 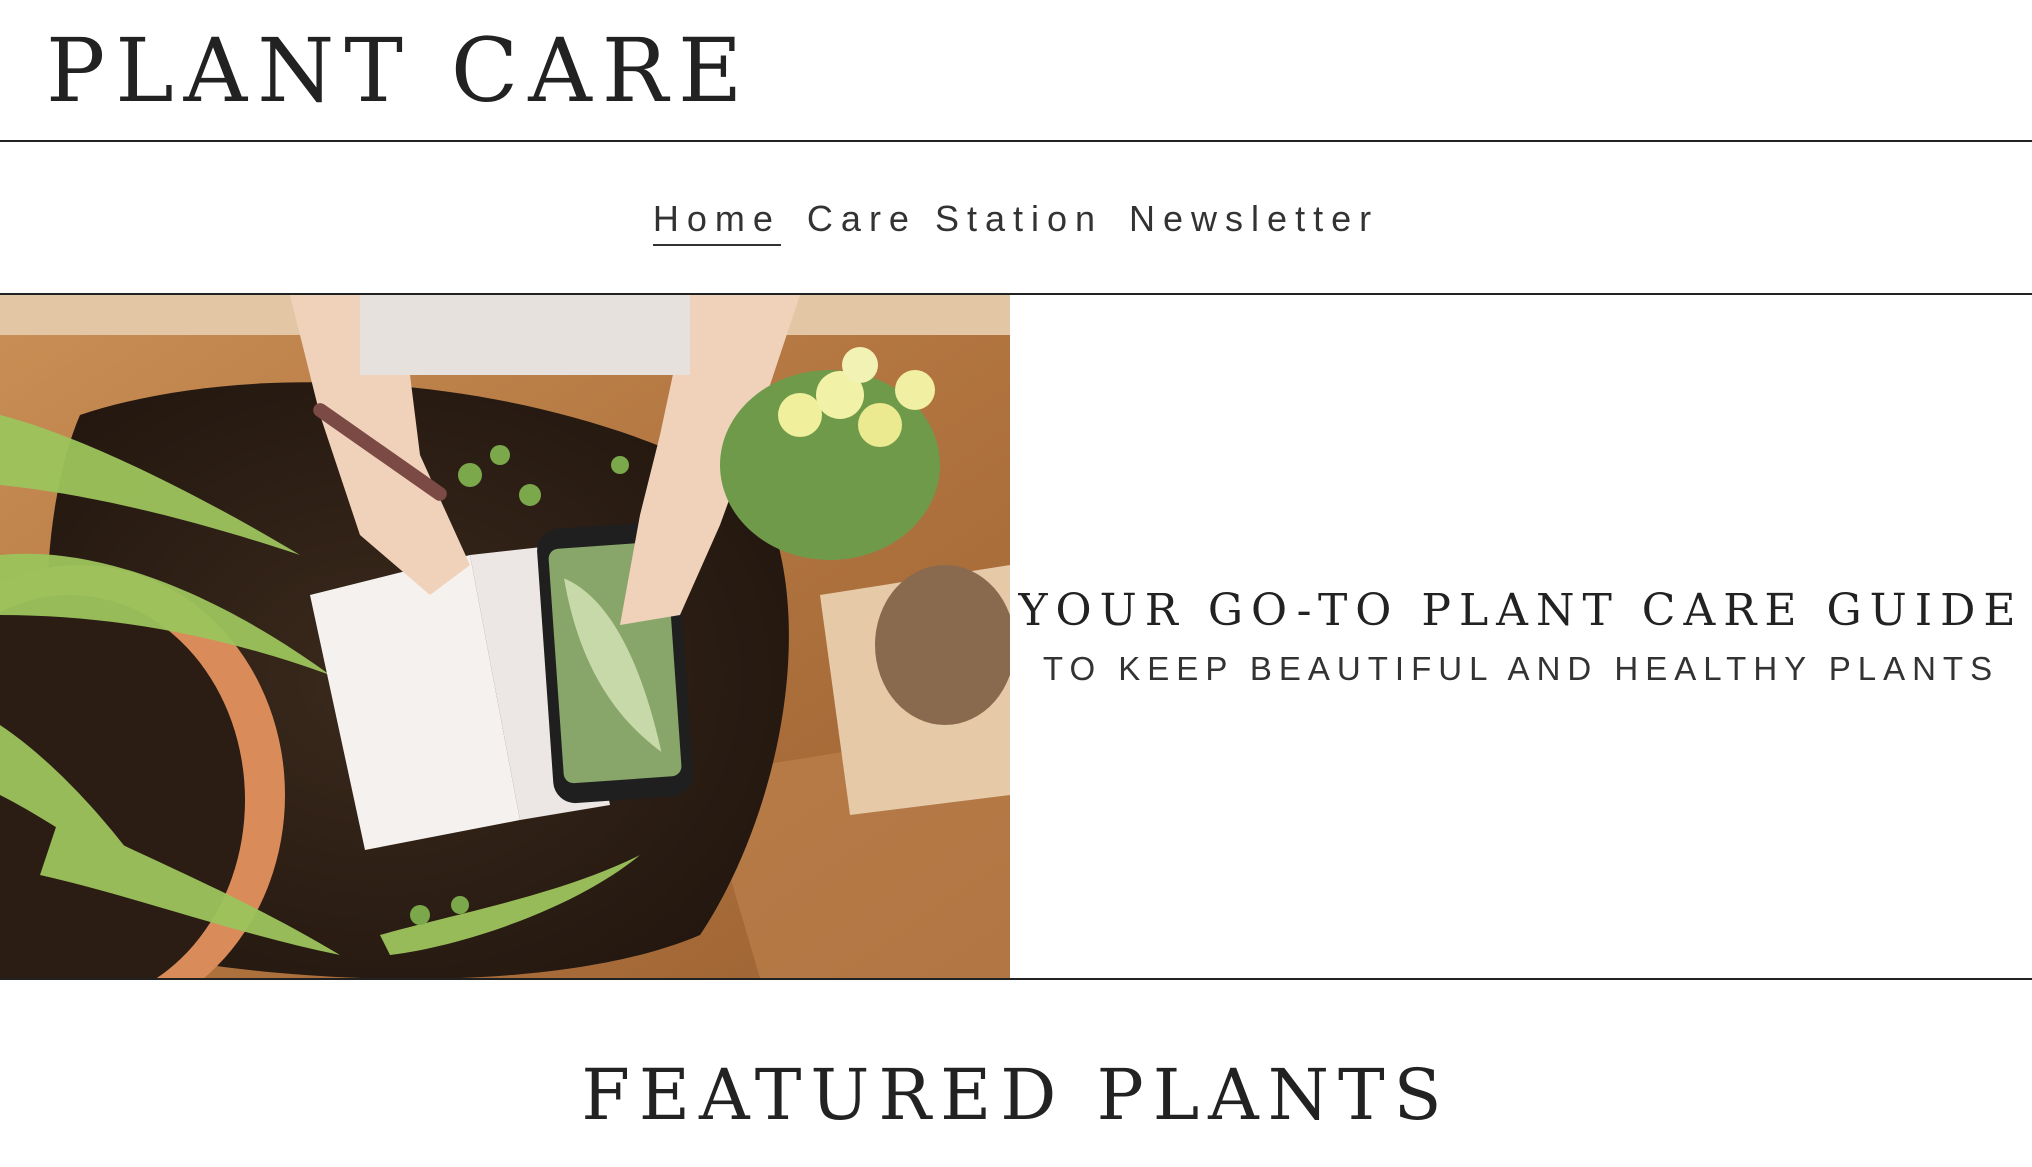 I want to click on nav-item-newsletter: Newsletter, so click(x=1254, y=222).